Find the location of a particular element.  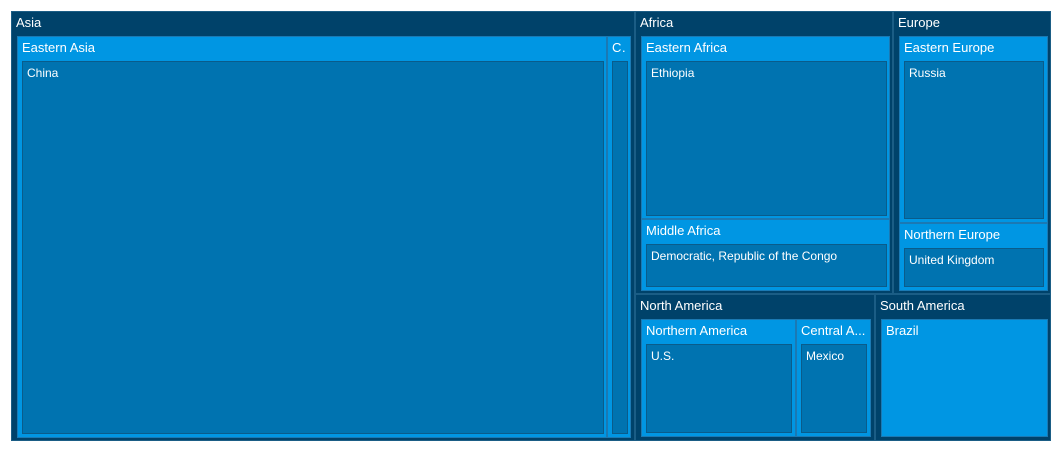

group-label-europe: Europe is located at coordinates (919, 22).